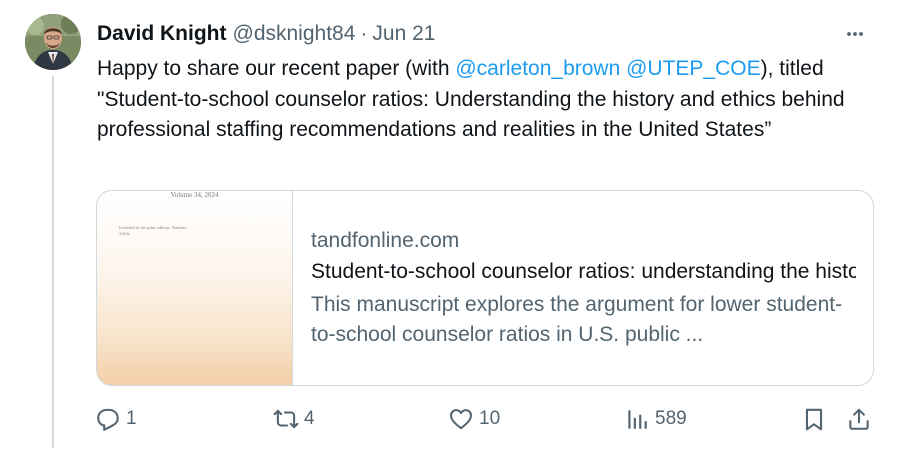  I want to click on bookmark-icon, so click(814, 419).